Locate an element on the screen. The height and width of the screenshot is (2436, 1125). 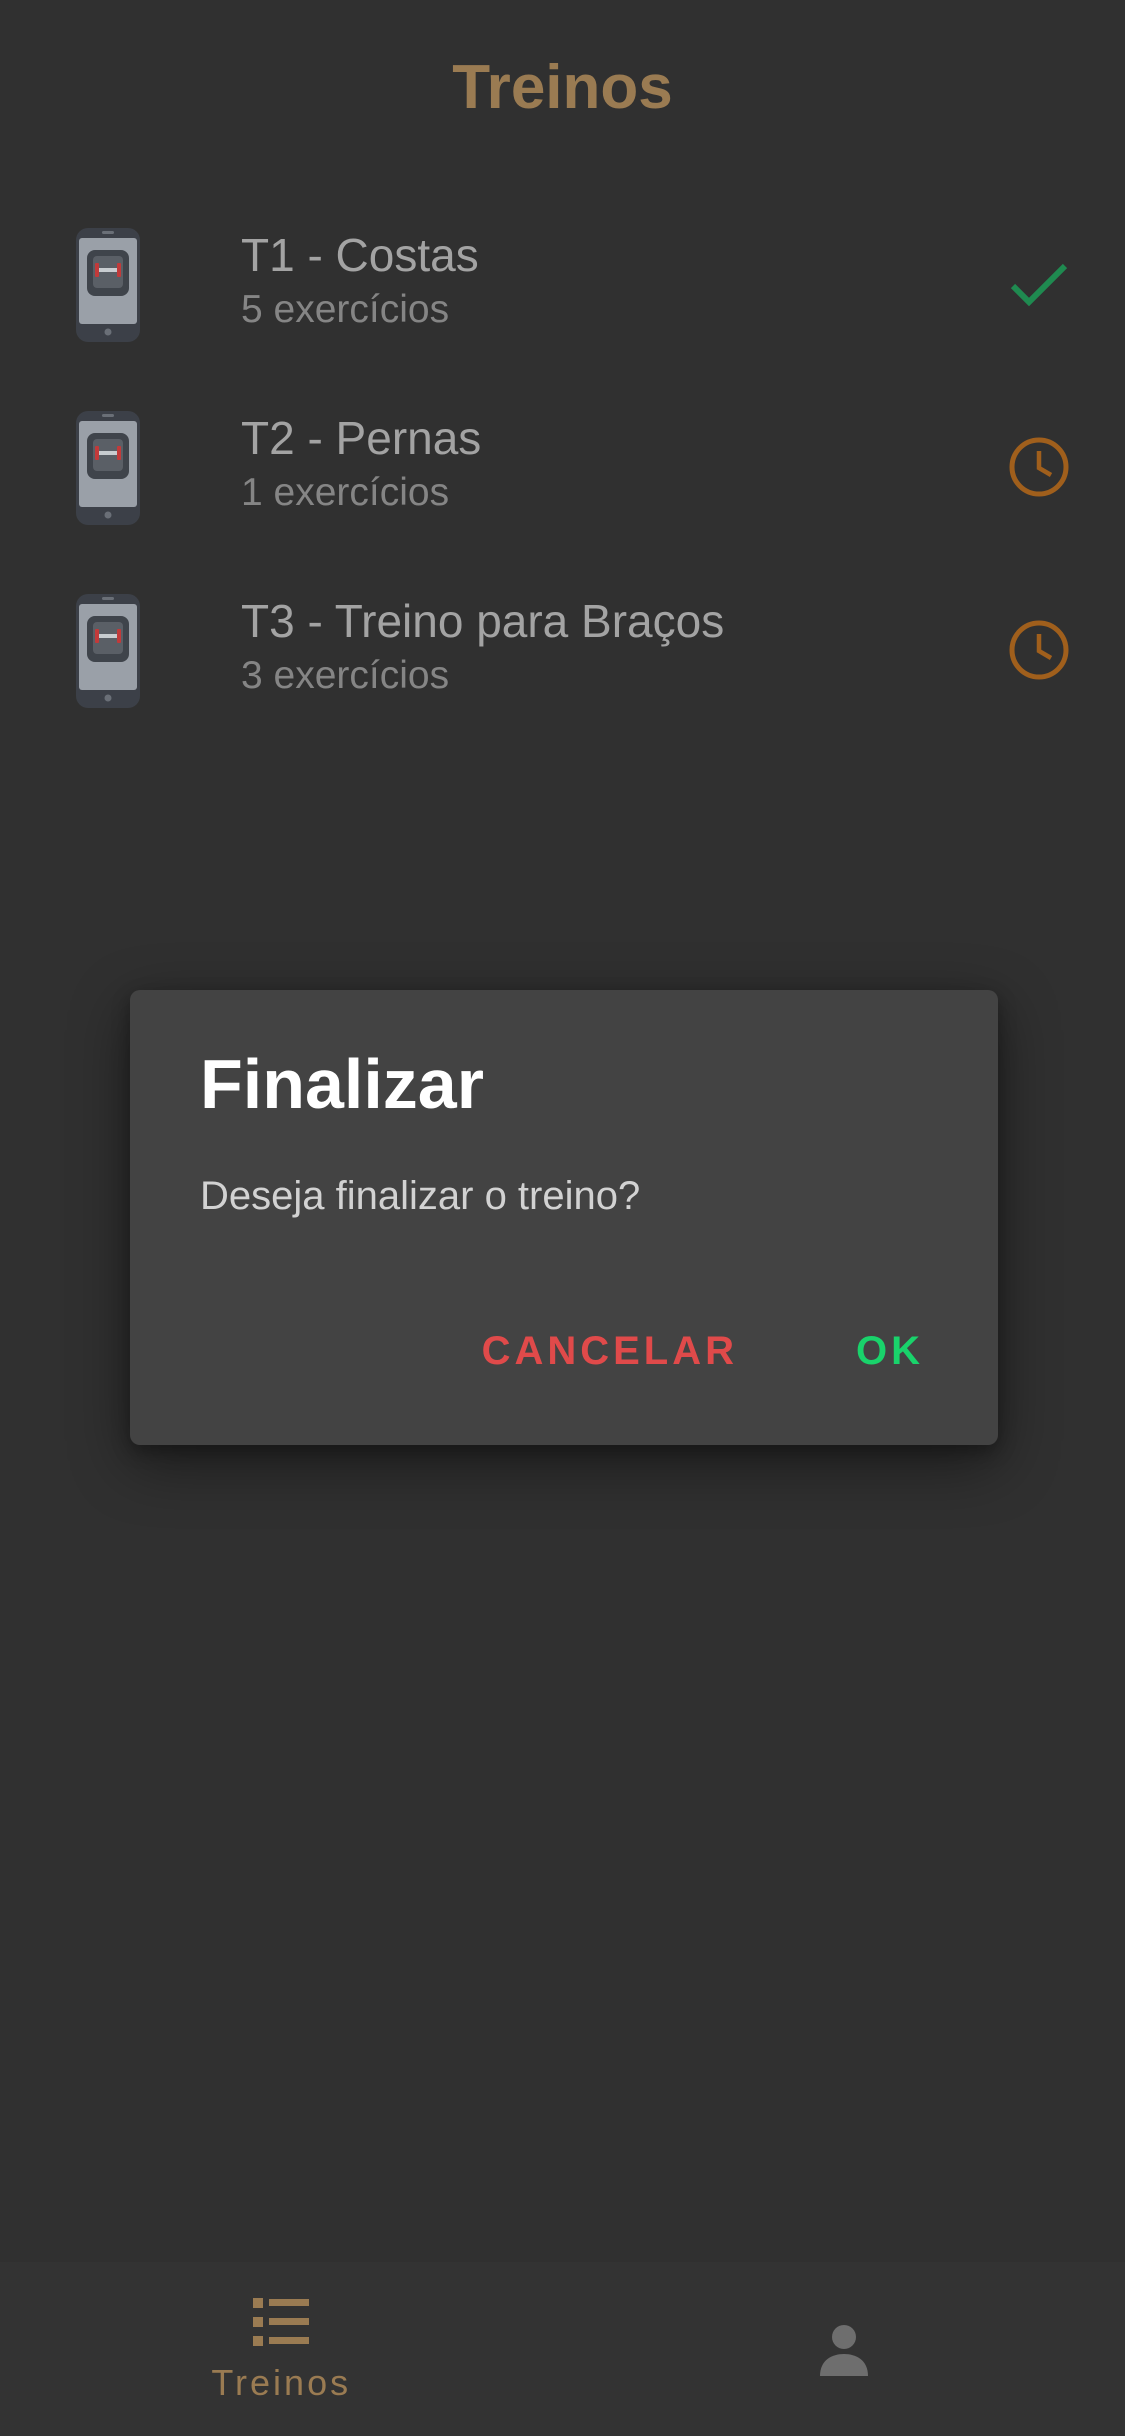
dialog-message: Deseja finalizar o treino? is located at coordinates (420, 1196).